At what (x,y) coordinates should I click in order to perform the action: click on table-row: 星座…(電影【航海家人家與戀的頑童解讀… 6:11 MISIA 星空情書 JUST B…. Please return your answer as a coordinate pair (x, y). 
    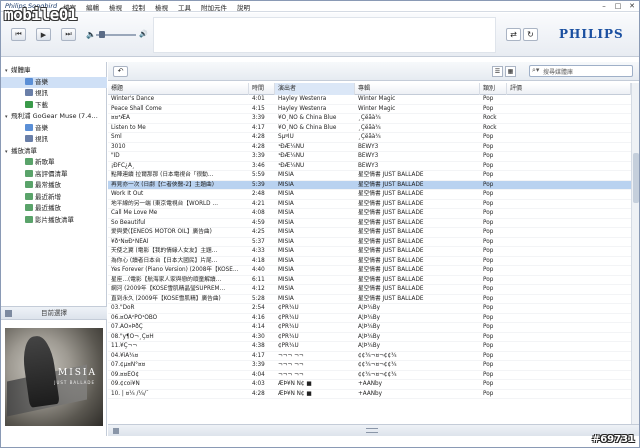
    Looking at the image, I should click on (369, 280).